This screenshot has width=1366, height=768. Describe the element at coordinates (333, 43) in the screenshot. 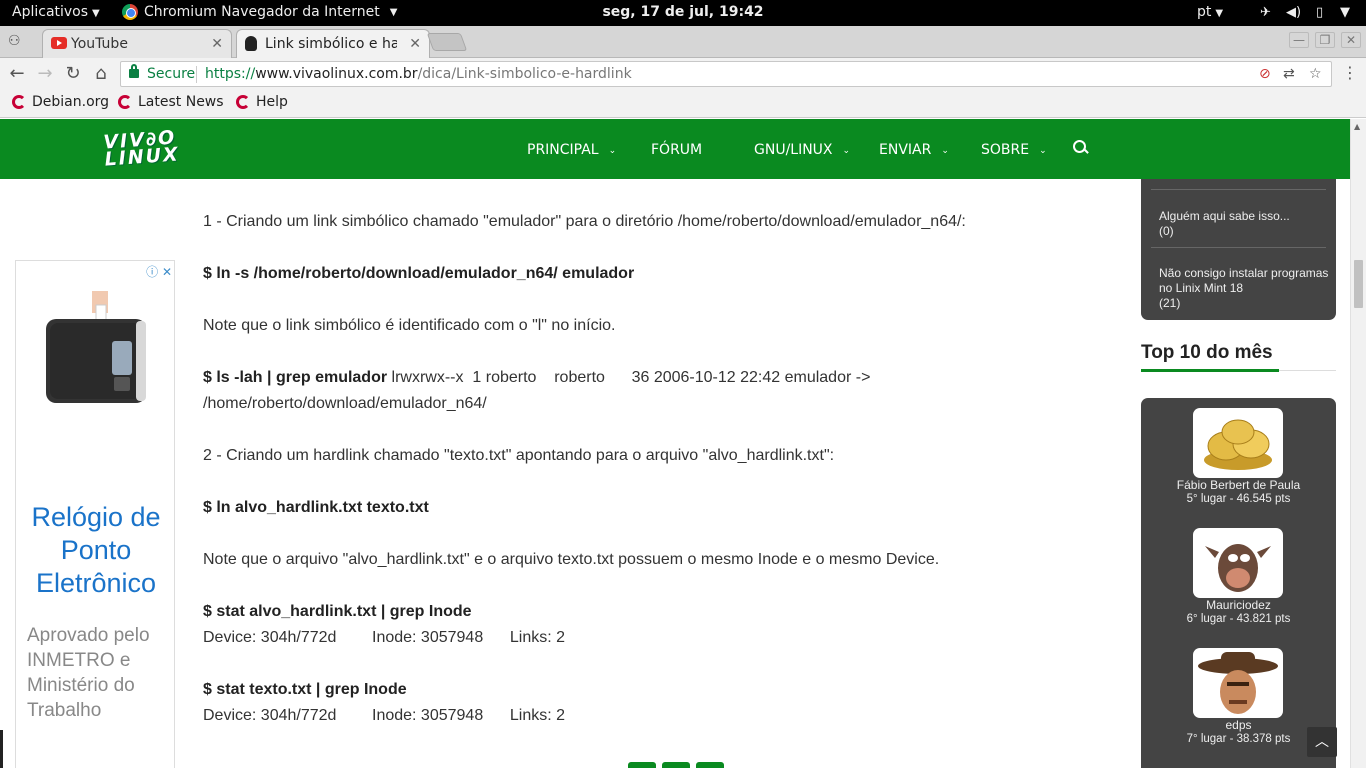

I see `tab-link-simbolico: Link simbólico e hard ✕` at that location.